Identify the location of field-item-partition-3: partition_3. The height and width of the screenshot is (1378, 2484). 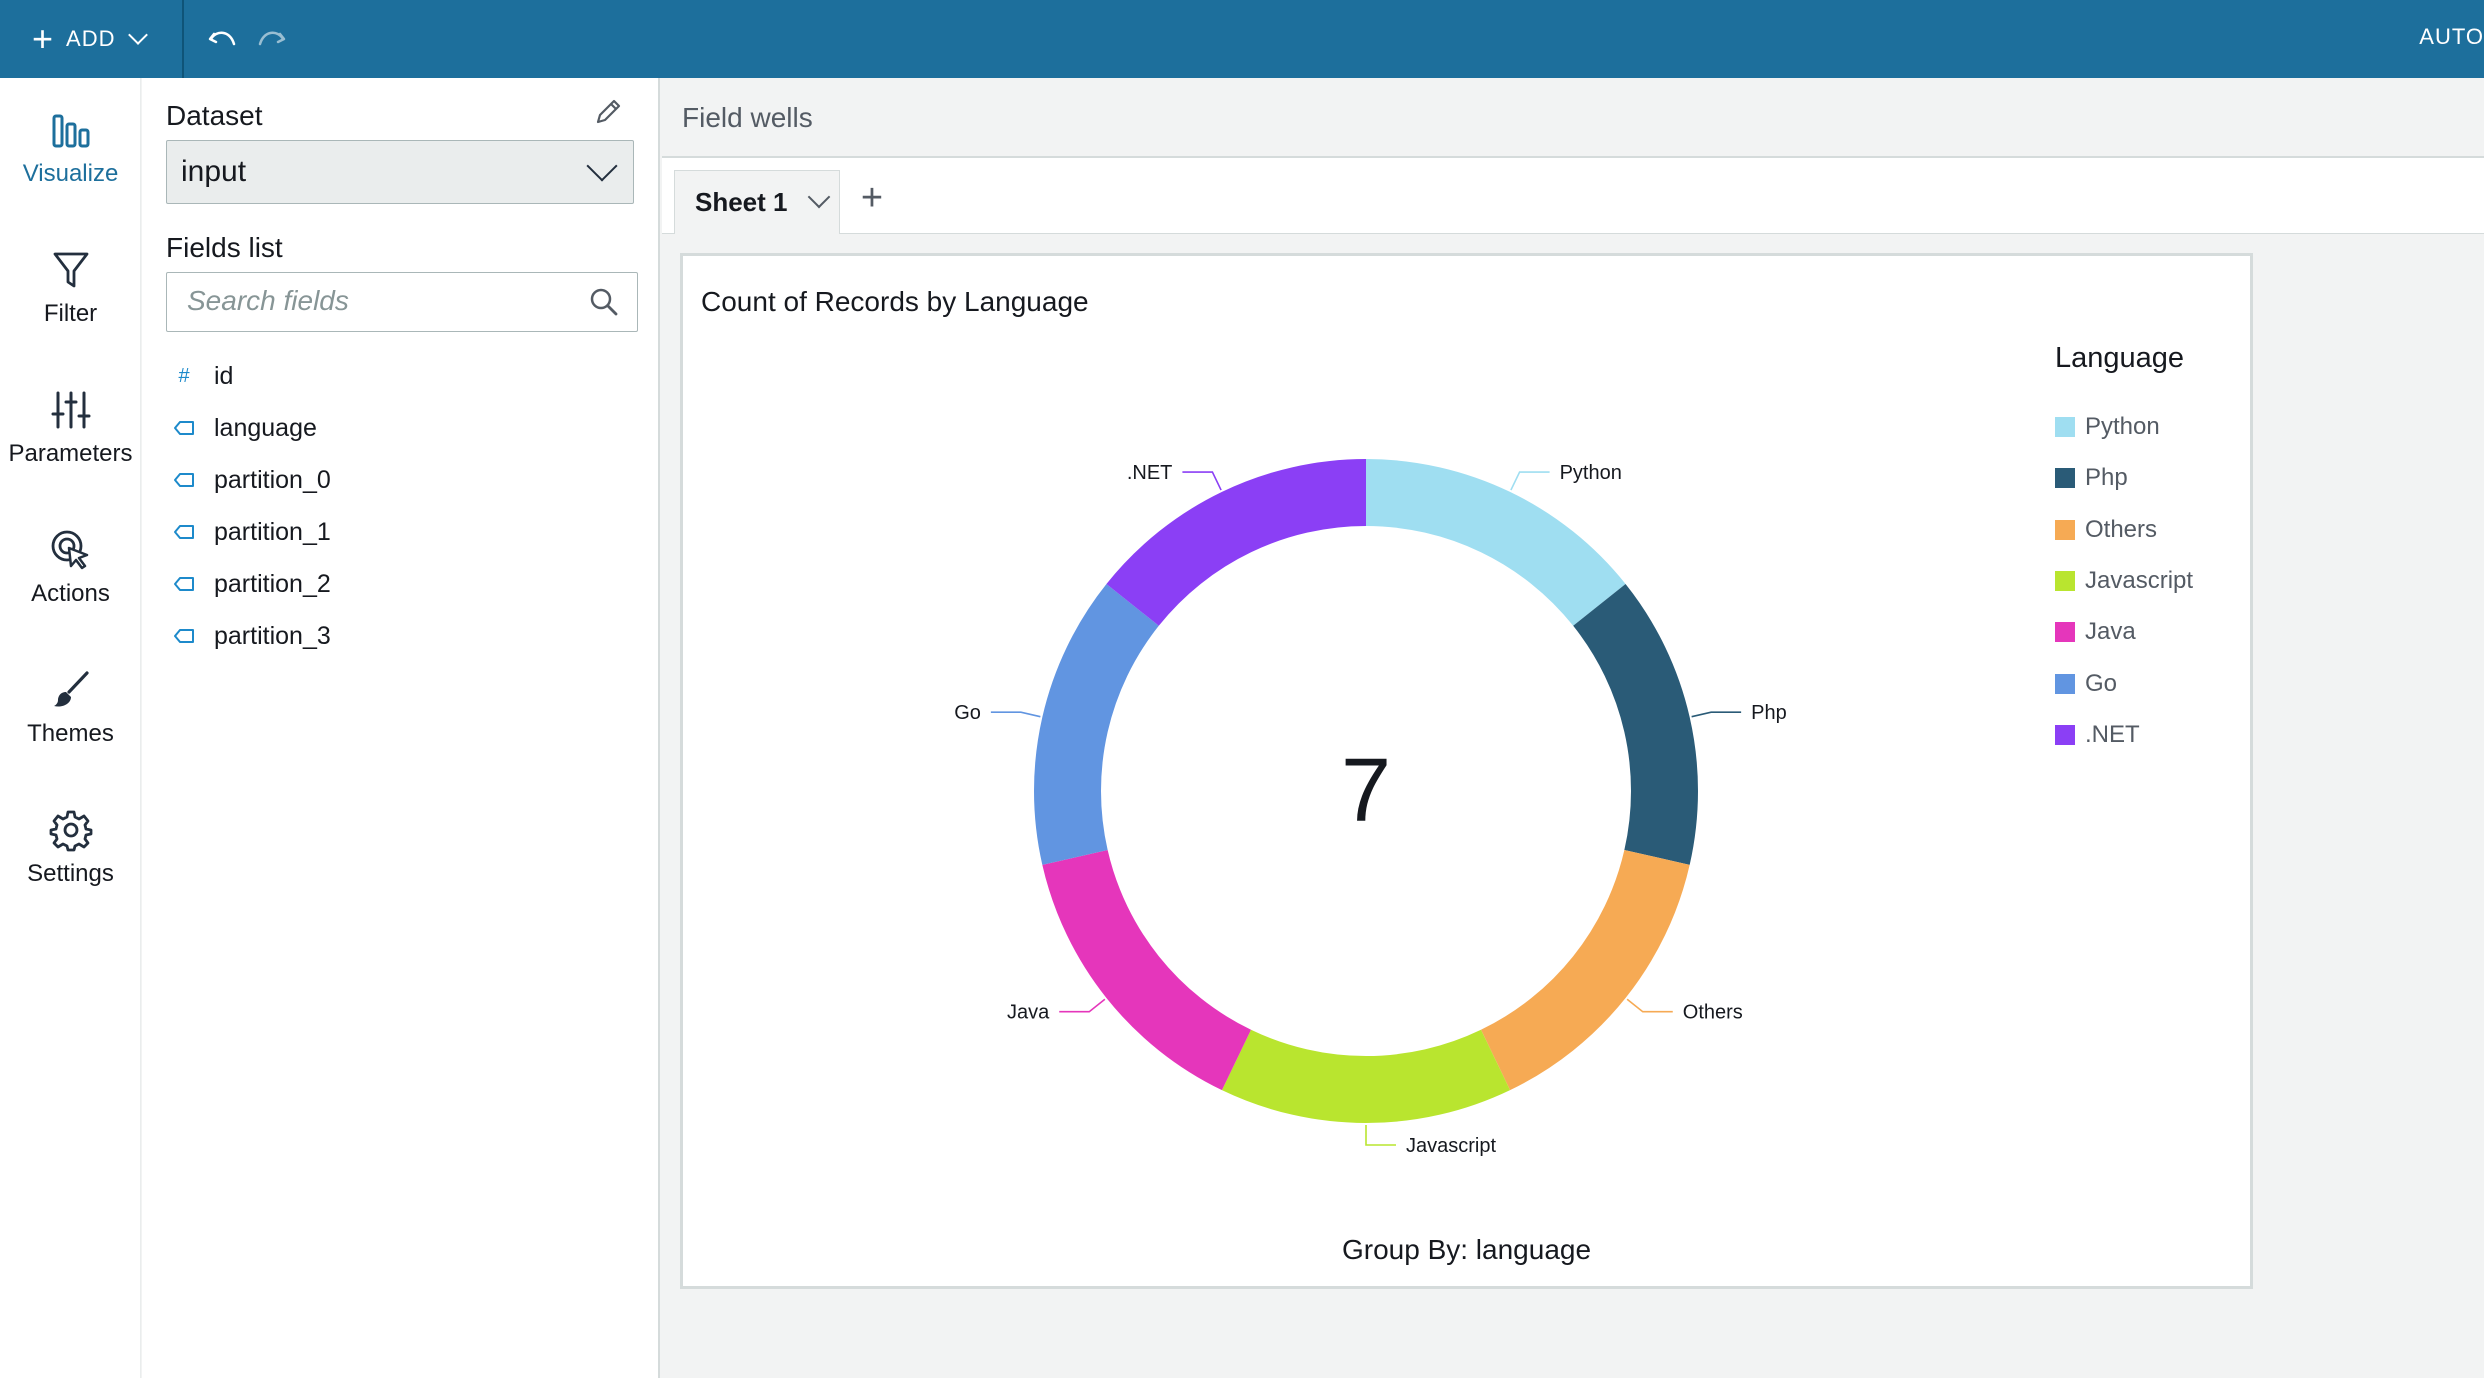
(251, 636).